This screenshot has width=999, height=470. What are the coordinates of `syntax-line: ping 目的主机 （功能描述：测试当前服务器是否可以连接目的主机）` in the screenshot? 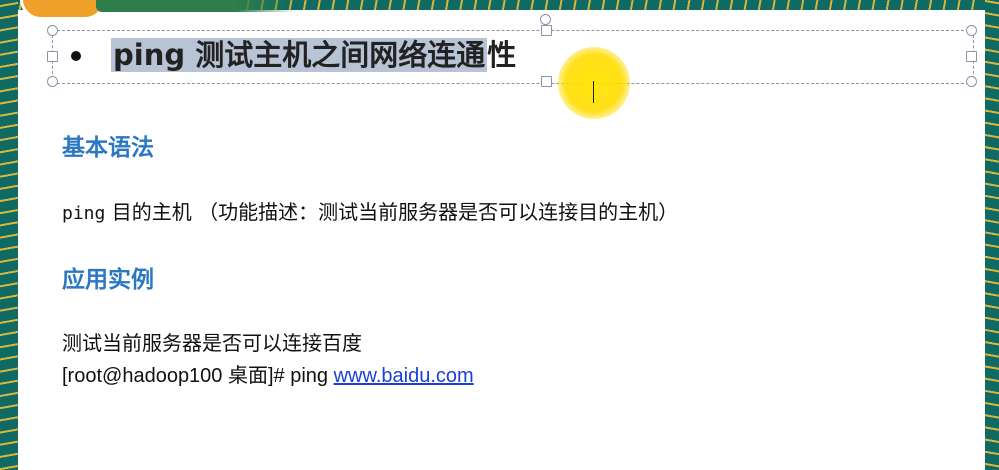 It's located at (370, 210).